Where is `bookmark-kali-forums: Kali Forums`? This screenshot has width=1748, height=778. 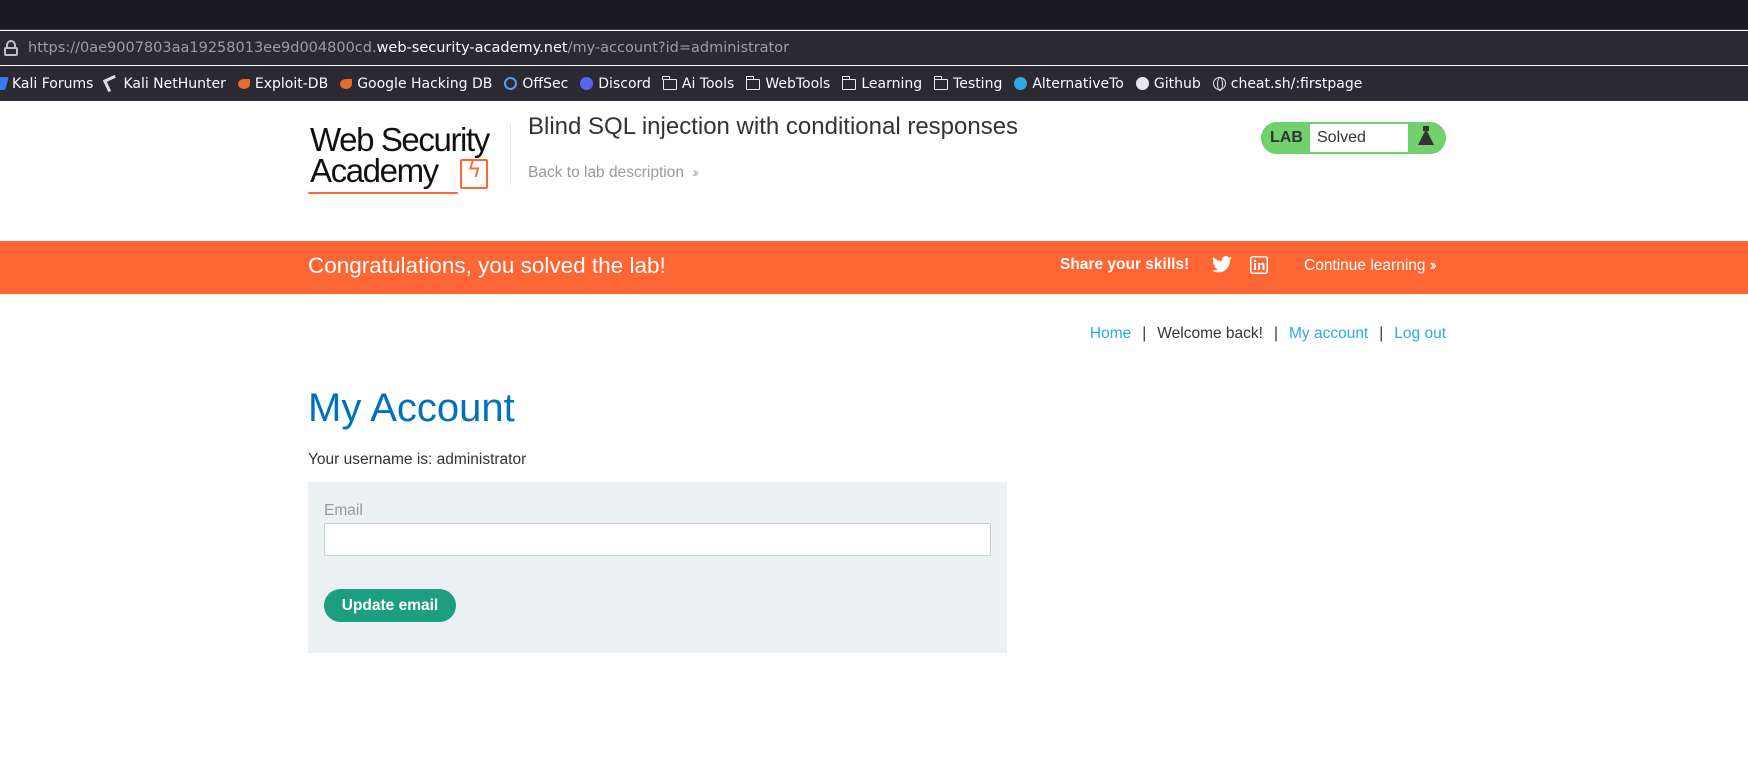 bookmark-kali-forums: Kali Forums is located at coordinates (46, 84).